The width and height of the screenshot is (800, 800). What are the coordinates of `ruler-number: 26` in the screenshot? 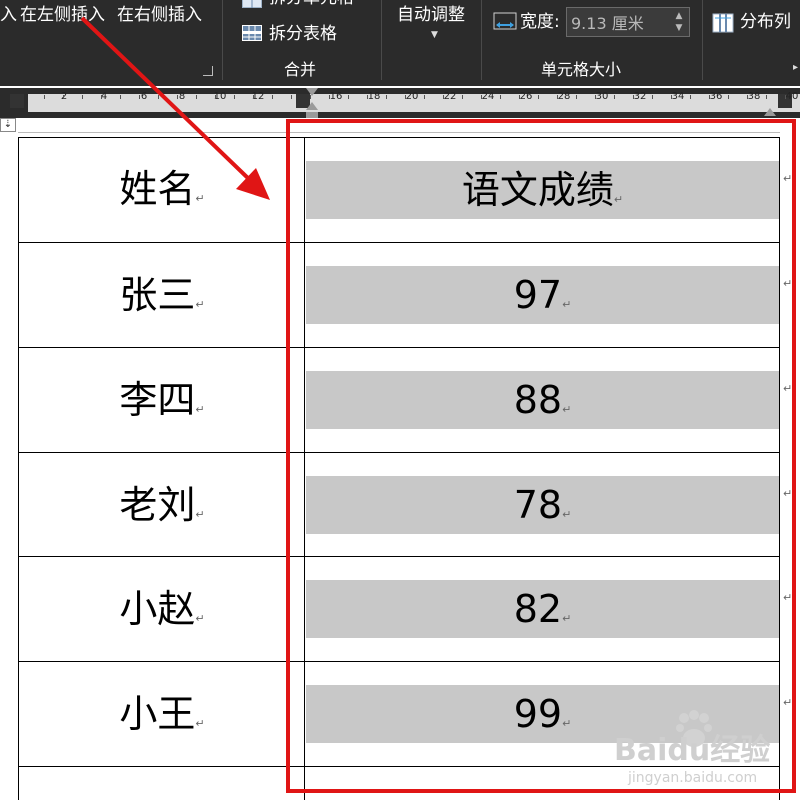 It's located at (526, 96).